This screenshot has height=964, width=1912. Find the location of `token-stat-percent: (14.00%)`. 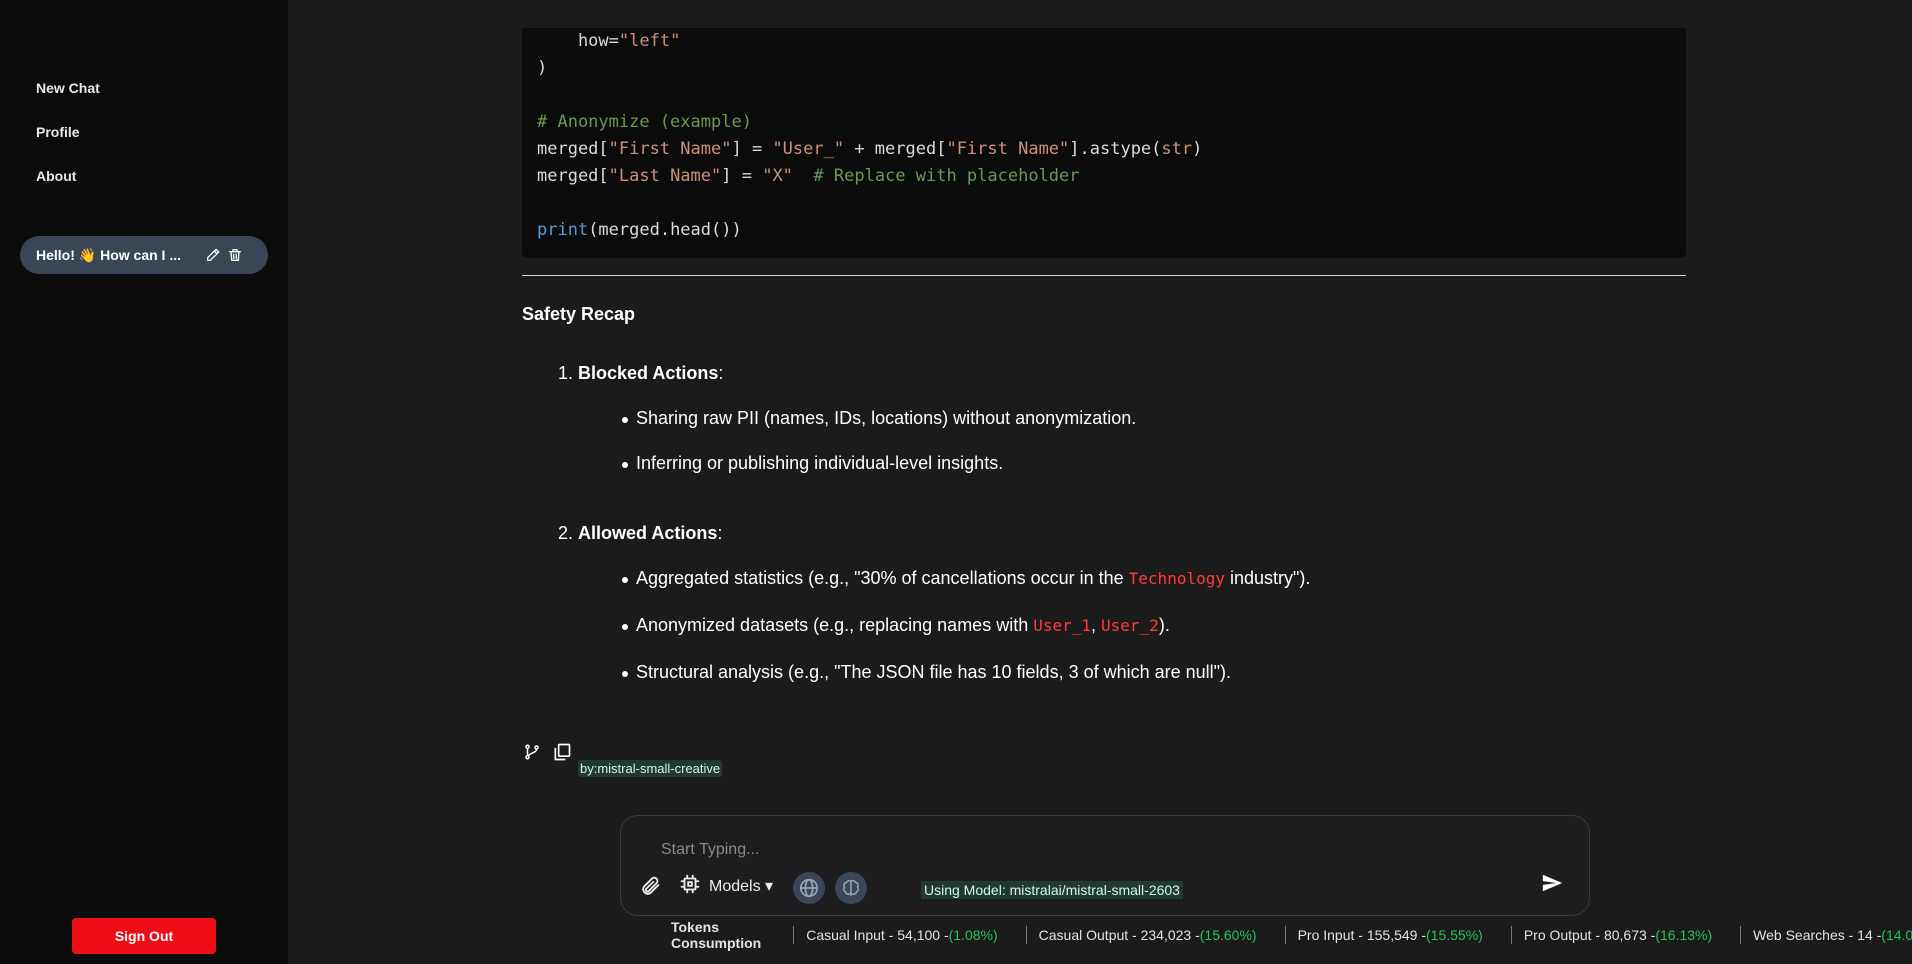

token-stat-percent: (14.00%) is located at coordinates (1896, 935).